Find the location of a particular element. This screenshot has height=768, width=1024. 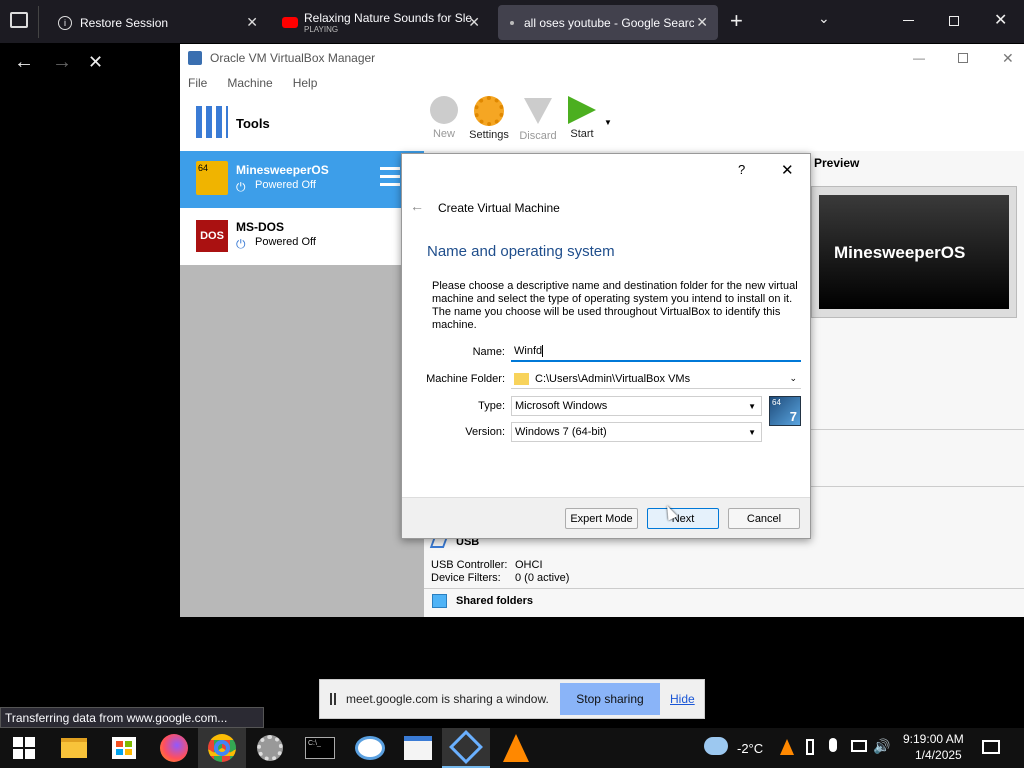

menu-machine: Machine is located at coordinates (249, 83).